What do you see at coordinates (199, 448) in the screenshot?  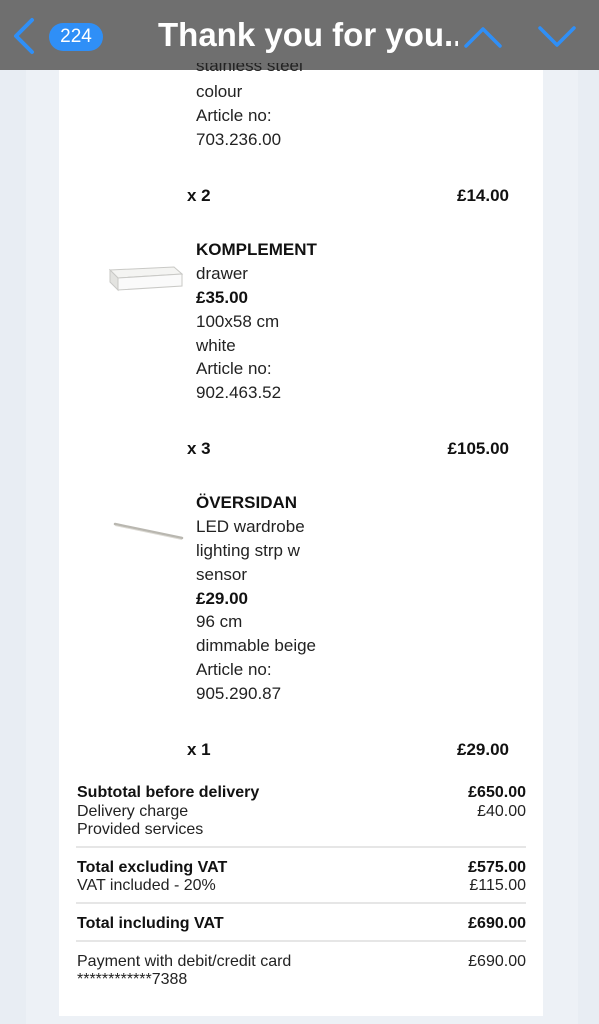 I see `item-quantity: x 3` at bounding box center [199, 448].